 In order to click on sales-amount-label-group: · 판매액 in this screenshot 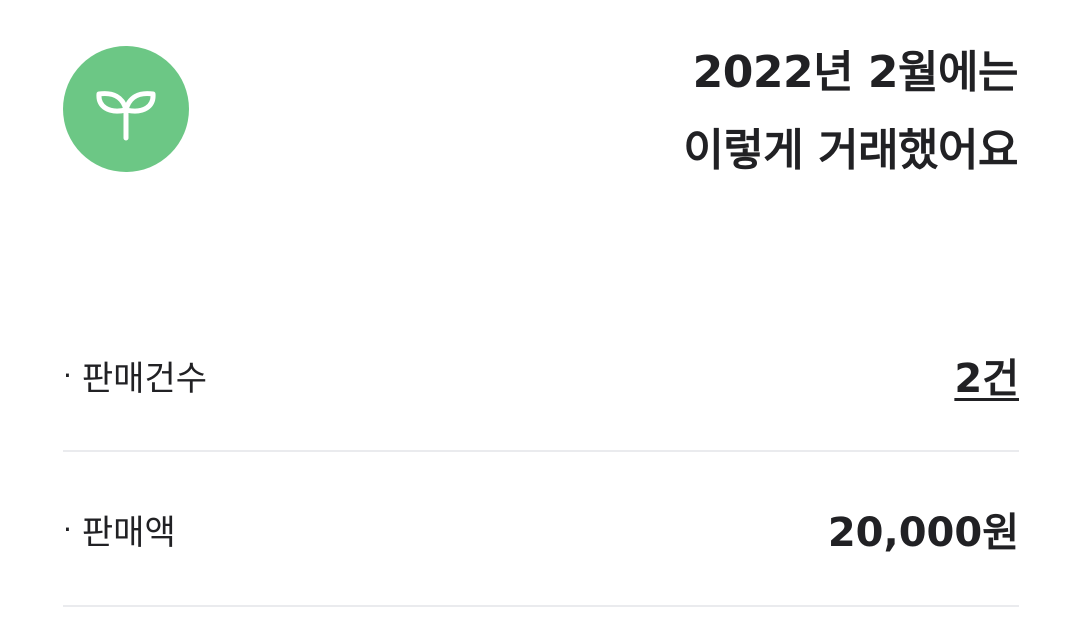, I will do `click(119, 529)`.